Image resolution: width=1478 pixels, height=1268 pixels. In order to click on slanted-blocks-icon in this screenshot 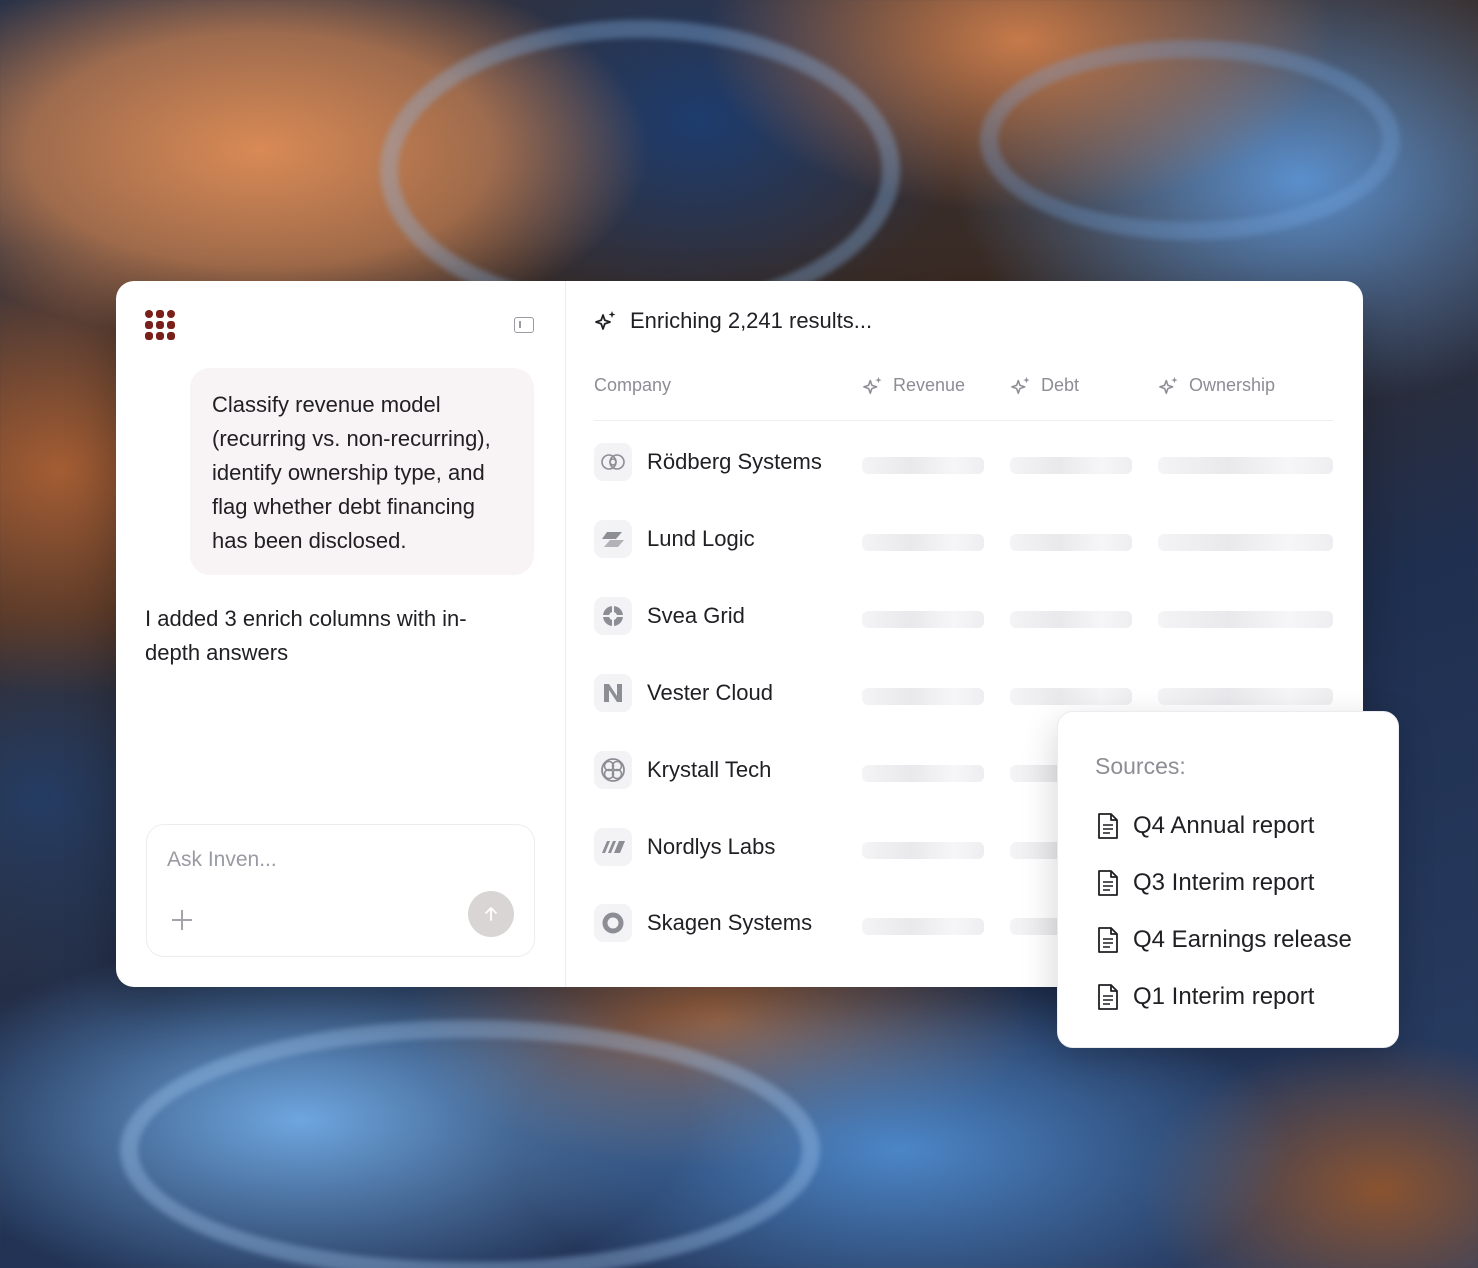, I will do `click(613, 539)`.